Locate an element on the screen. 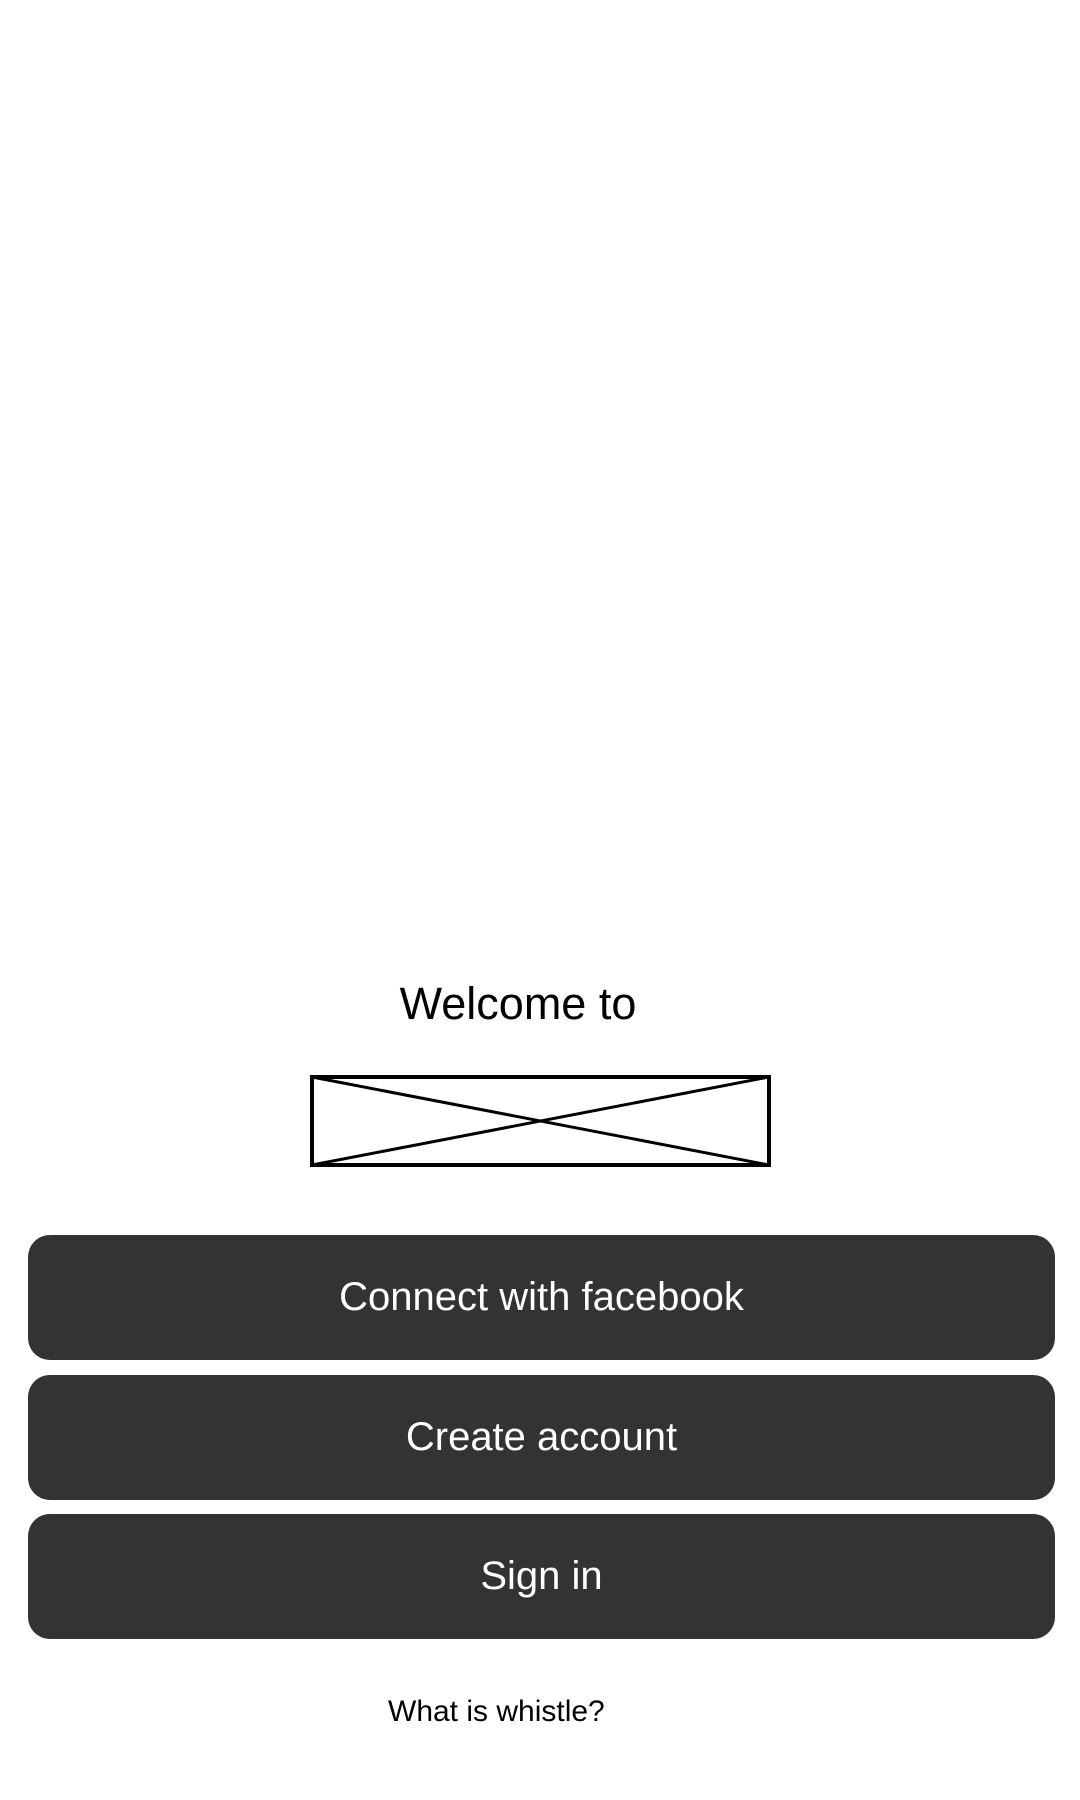 This screenshot has width=1080, height=1800. what-is-whistle-link: What is whistle? is located at coordinates (496, 1712).